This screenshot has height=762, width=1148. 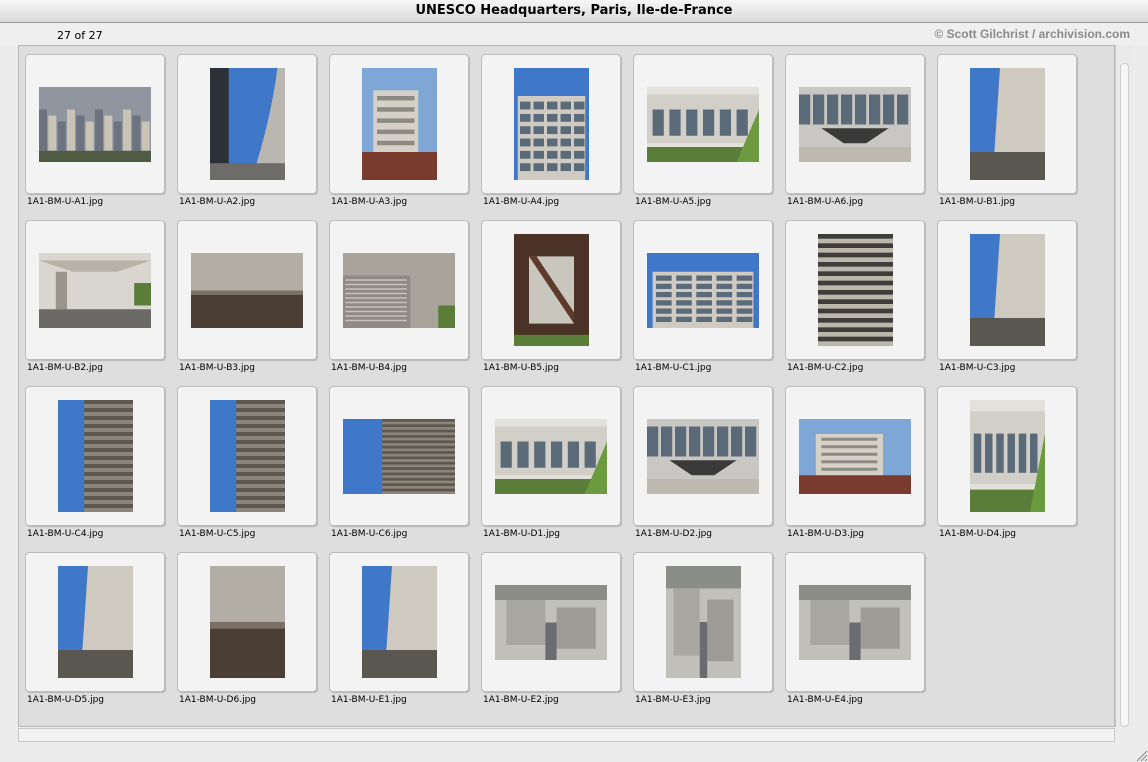 What do you see at coordinates (521, 700) in the screenshot?
I see `thumbnail-filename: 1A1-BM-U-E2.jpg` at bounding box center [521, 700].